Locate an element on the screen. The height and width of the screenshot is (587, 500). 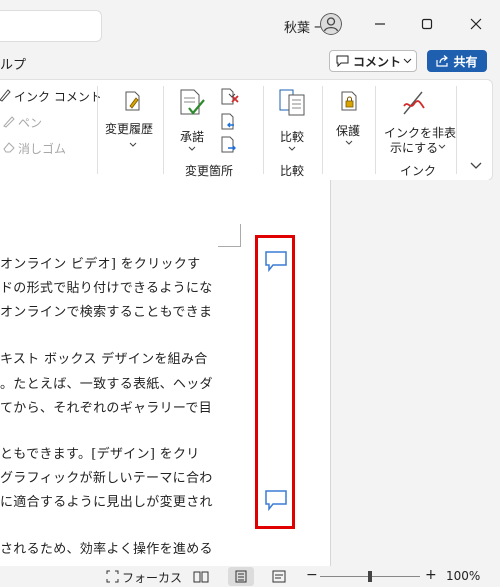
changes-group-label: 変更箇所 is located at coordinates (209, 171).